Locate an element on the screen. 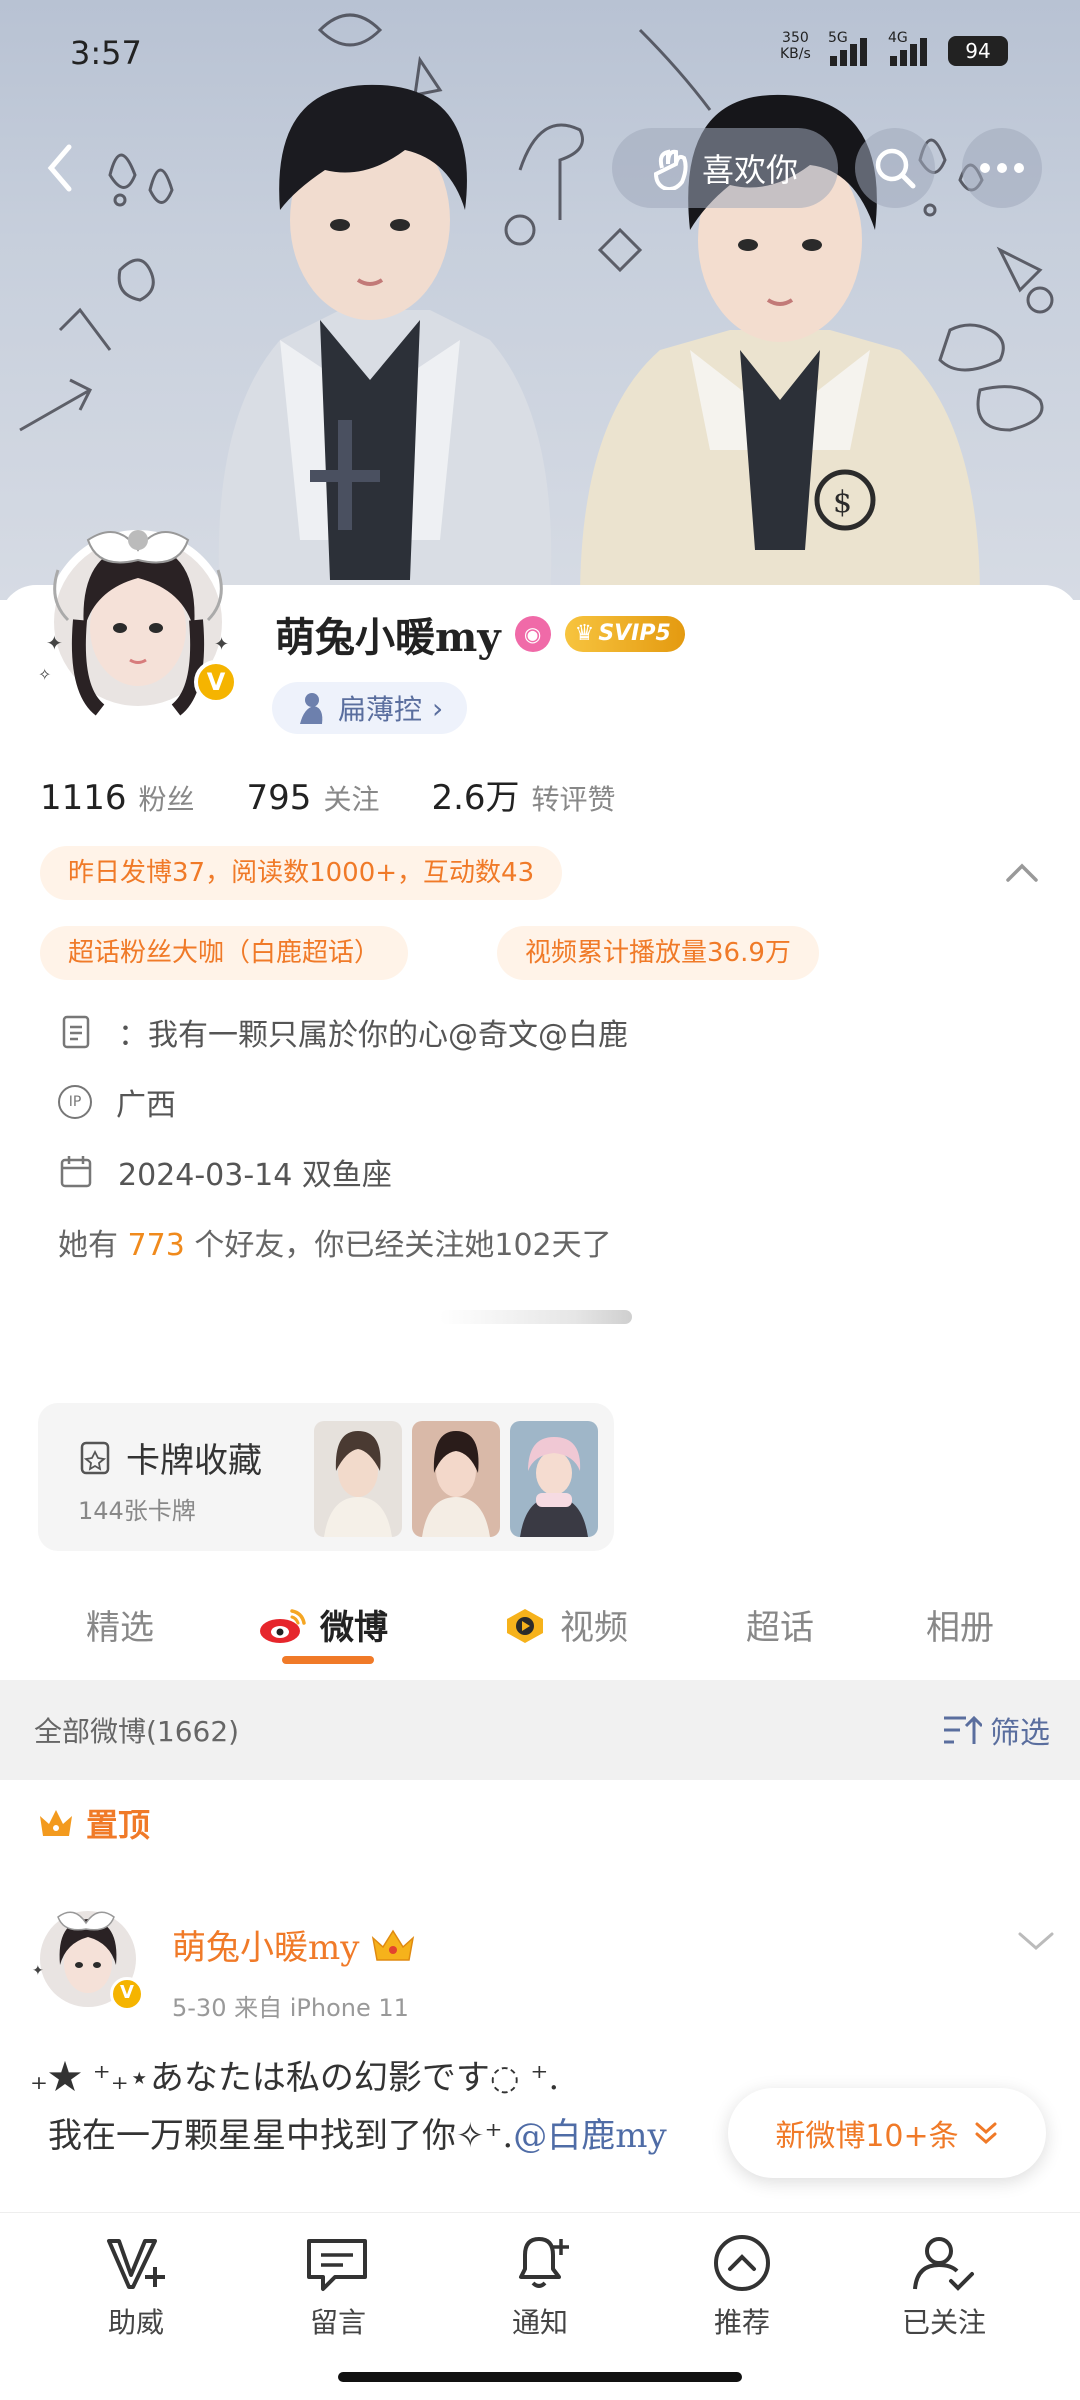  tab-weibo: 微博 is located at coordinates (323, 1624).